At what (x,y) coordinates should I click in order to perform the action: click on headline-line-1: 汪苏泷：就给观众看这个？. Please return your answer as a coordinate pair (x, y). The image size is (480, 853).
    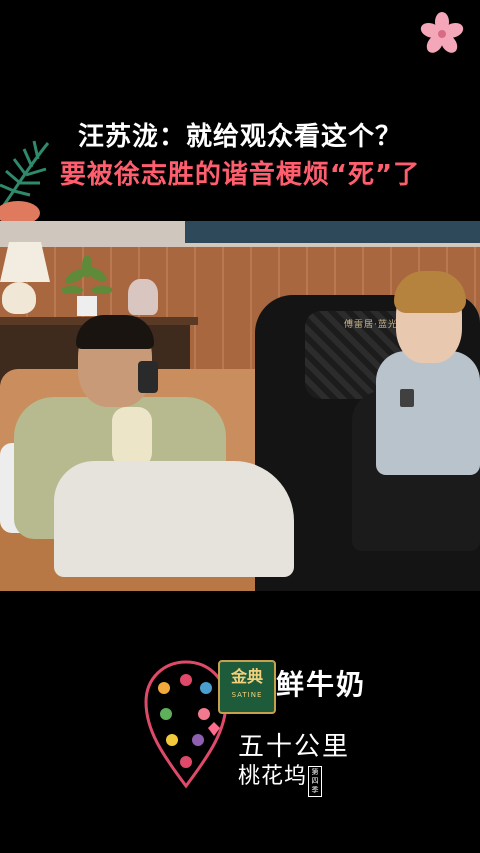
    Looking at the image, I should click on (239, 137).